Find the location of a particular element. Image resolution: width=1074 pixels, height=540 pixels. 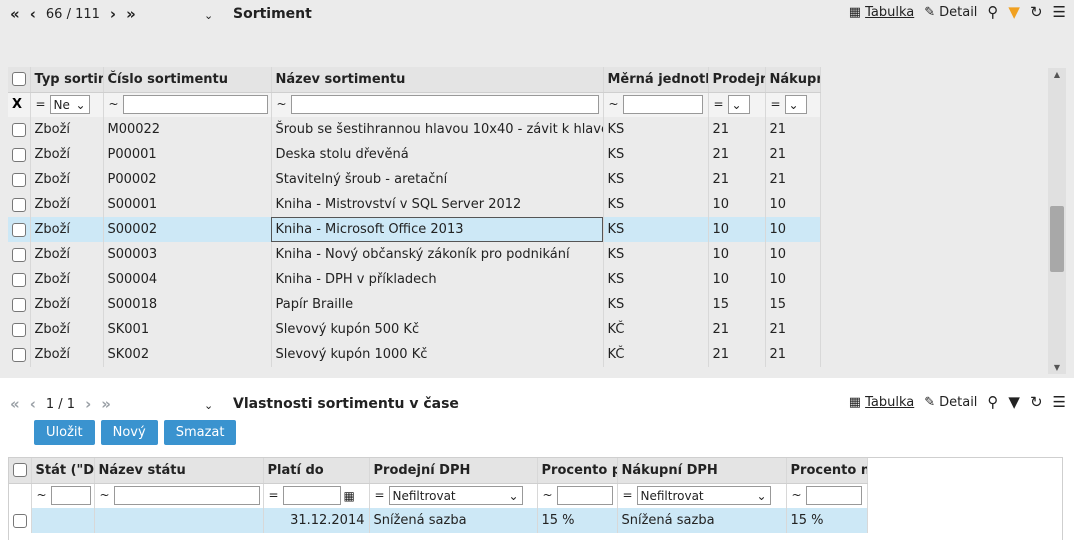

calendar-icon: ▦ is located at coordinates (349, 496).